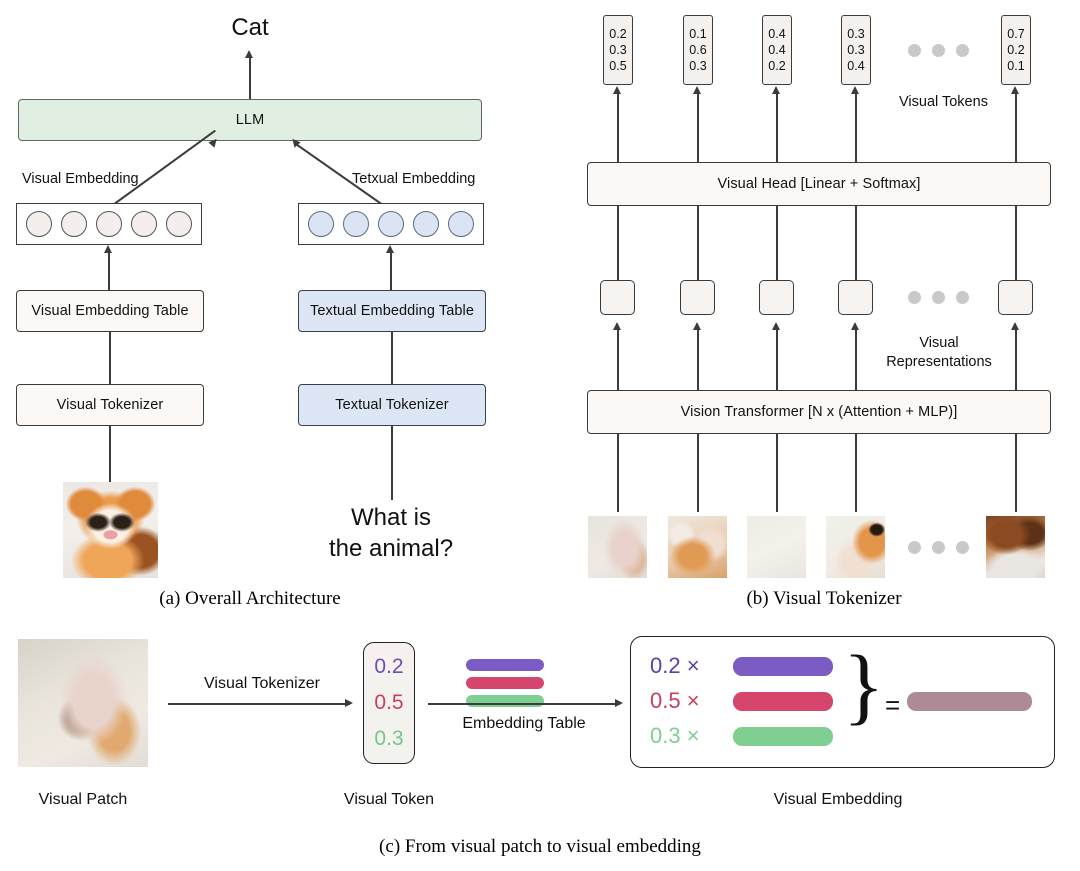 This screenshot has height=871, width=1080. Describe the element at coordinates (391, 548) in the screenshot. I see `question-line-2: the animal?` at that location.